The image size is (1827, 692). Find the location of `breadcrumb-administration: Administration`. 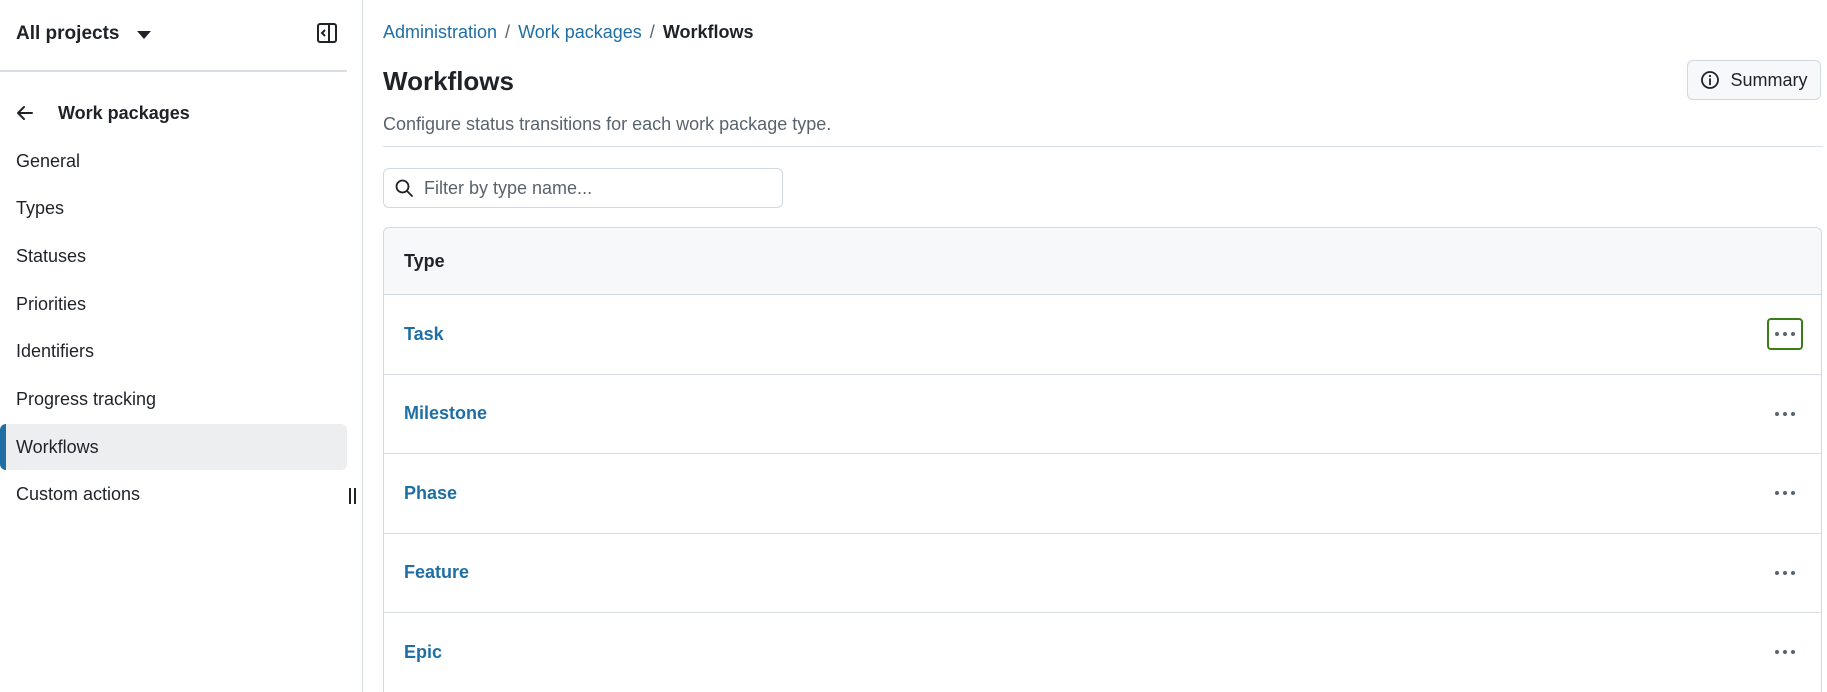

breadcrumb-administration: Administration is located at coordinates (440, 32).